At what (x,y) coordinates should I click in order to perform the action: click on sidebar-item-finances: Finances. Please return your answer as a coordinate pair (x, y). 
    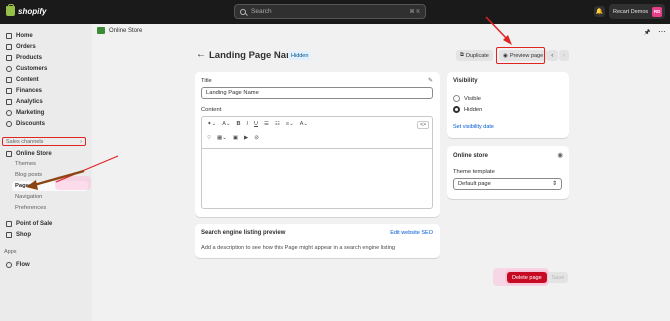
    Looking at the image, I should click on (46, 90).